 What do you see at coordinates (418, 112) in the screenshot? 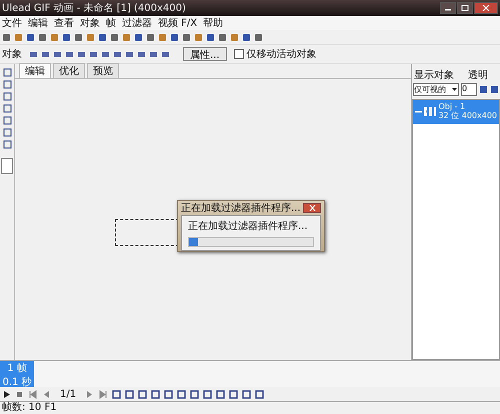
I see `line-thumbnail` at bounding box center [418, 112].